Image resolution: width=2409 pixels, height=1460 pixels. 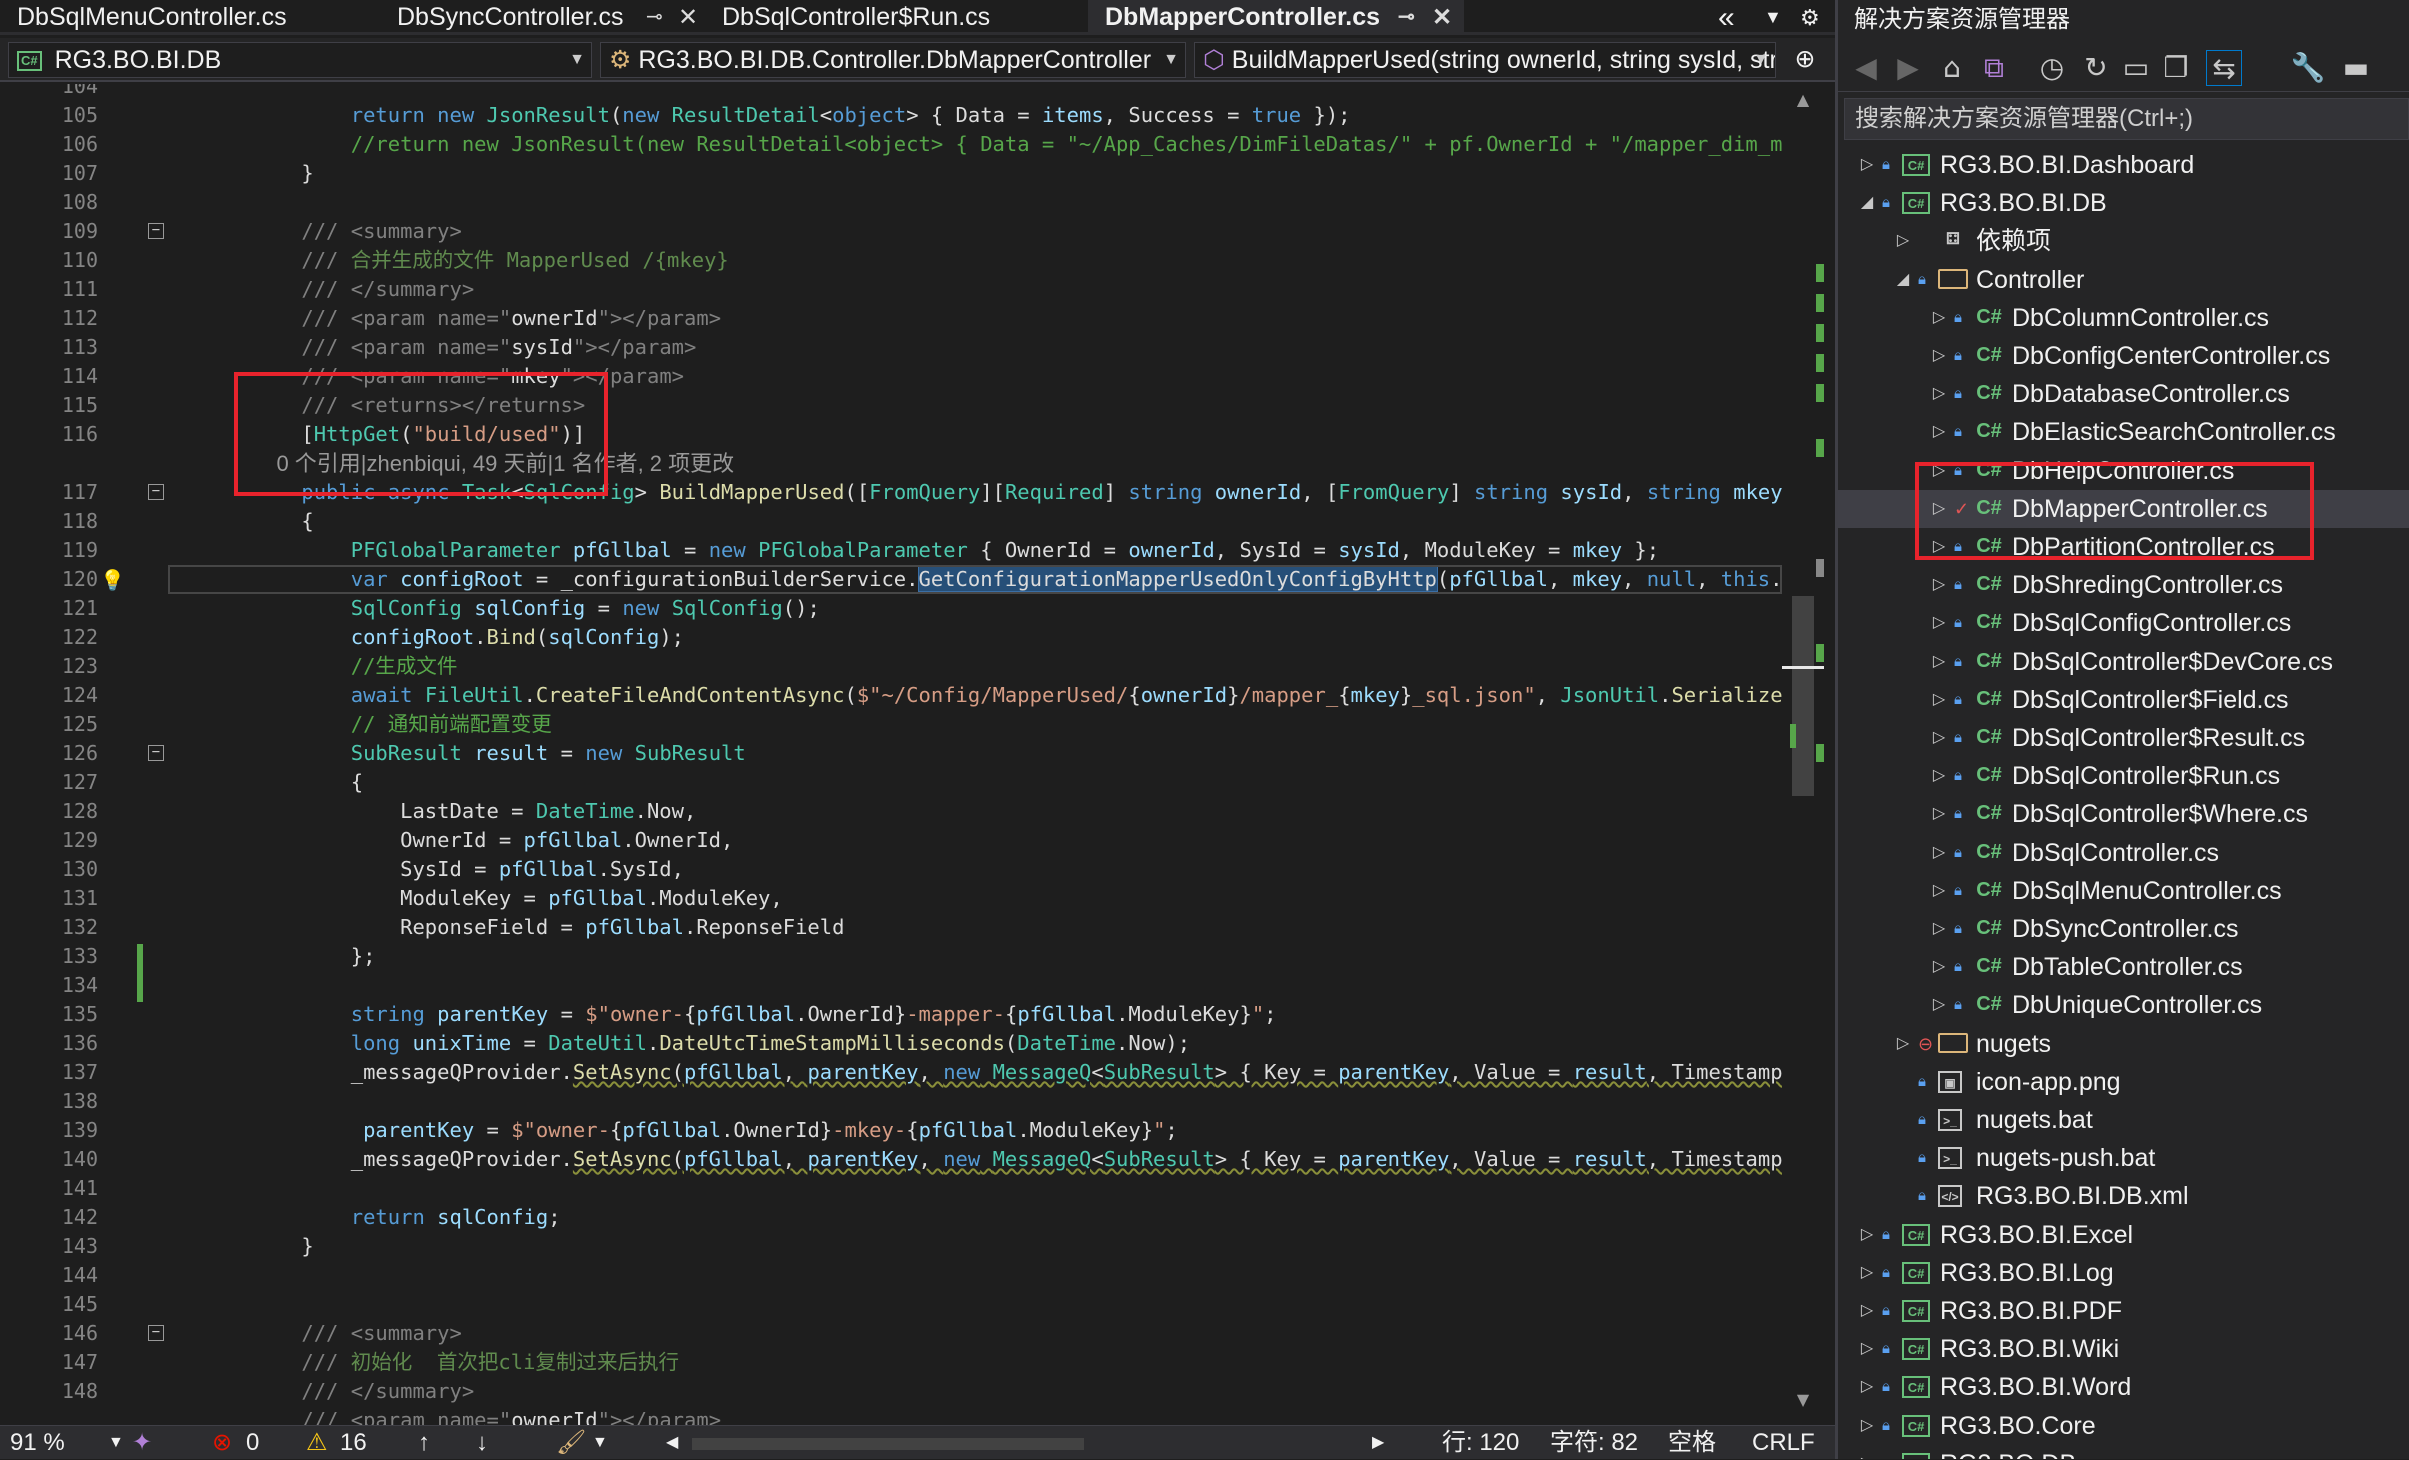 I want to click on properties-icon: 🔧, so click(x=2308, y=68).